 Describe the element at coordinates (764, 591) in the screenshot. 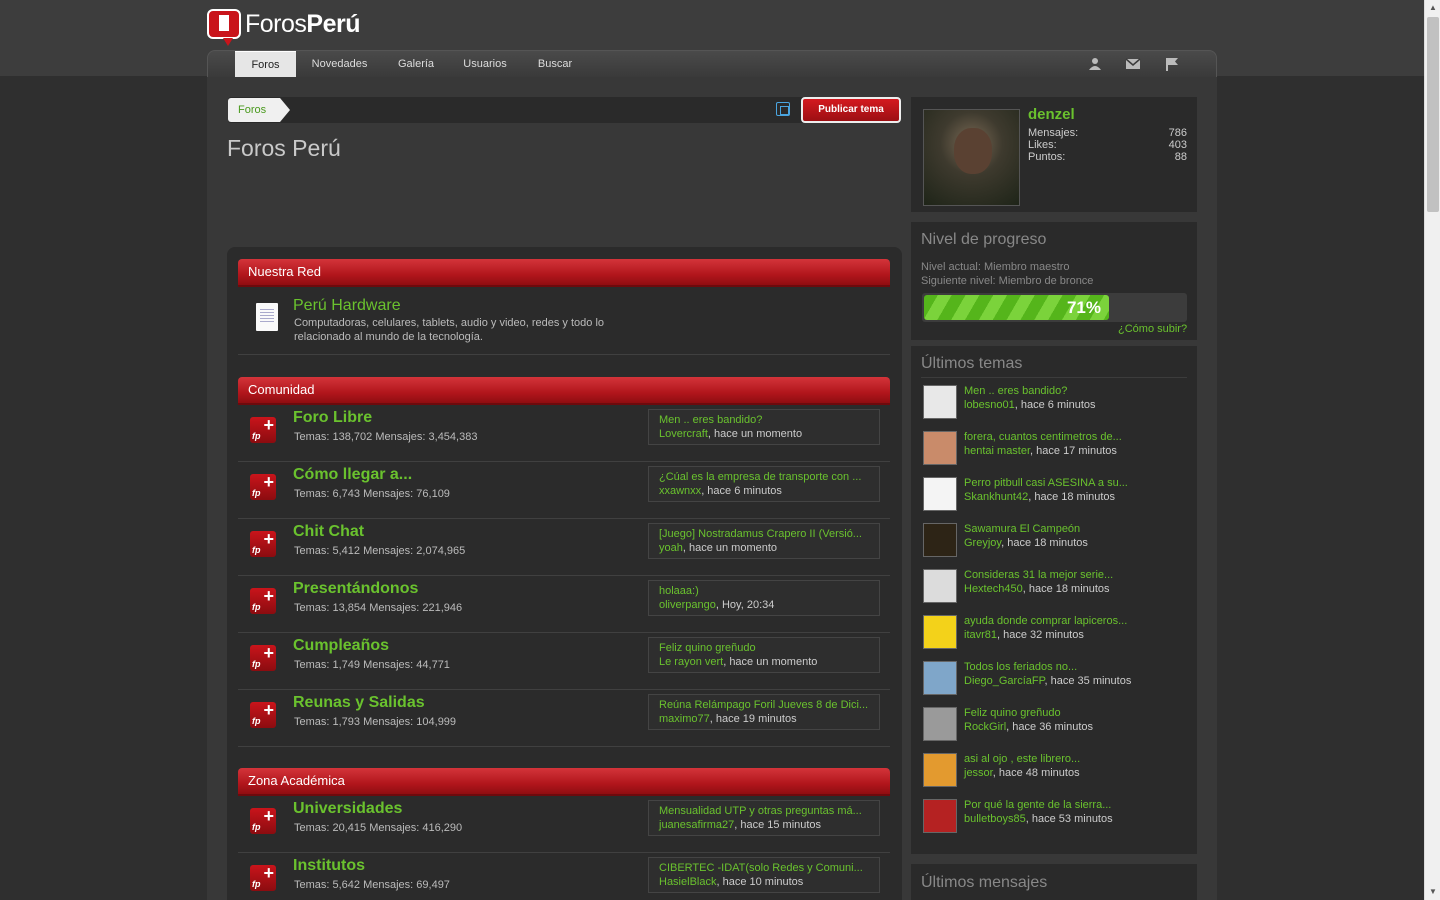

I see `last-post-title: holaaa:)` at that location.